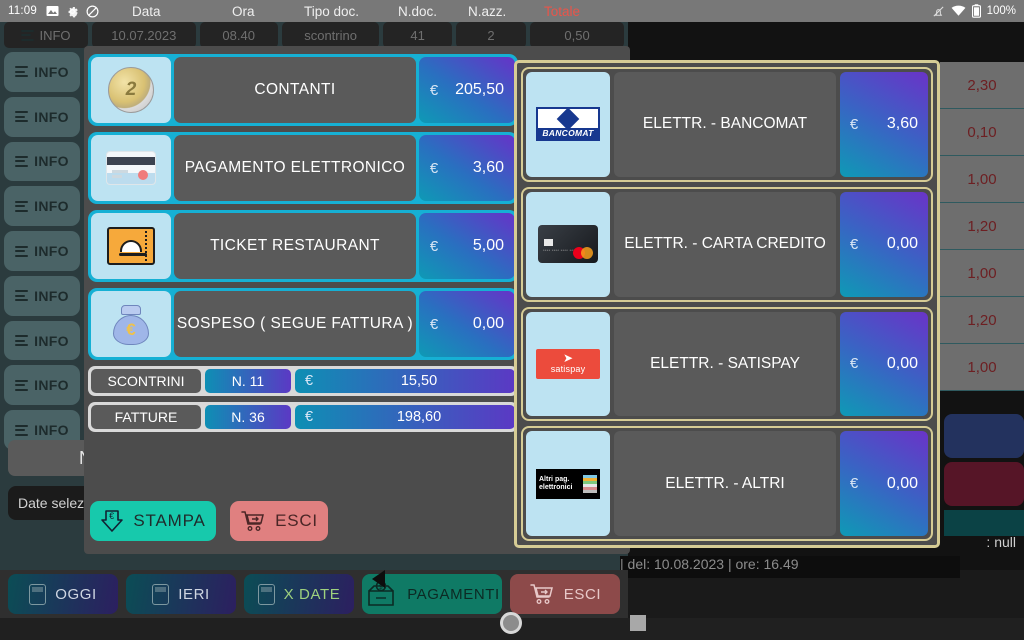 The image size is (1024, 640). I want to click on electronic-row-satispay: ➤ satispay ELETTR. - SATISPAY € 0,00, so click(727, 364).